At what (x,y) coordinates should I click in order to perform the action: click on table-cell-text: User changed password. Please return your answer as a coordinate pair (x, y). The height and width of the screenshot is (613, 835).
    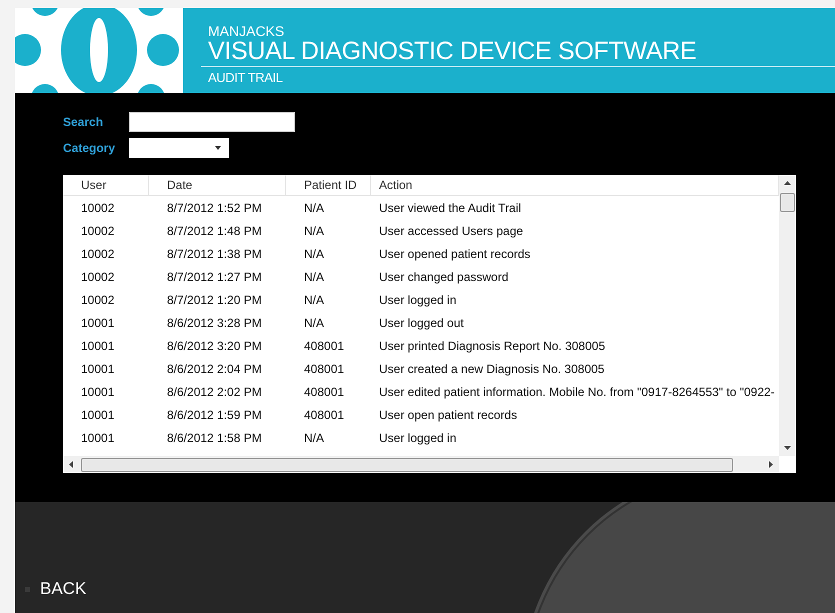
    Looking at the image, I should click on (444, 277).